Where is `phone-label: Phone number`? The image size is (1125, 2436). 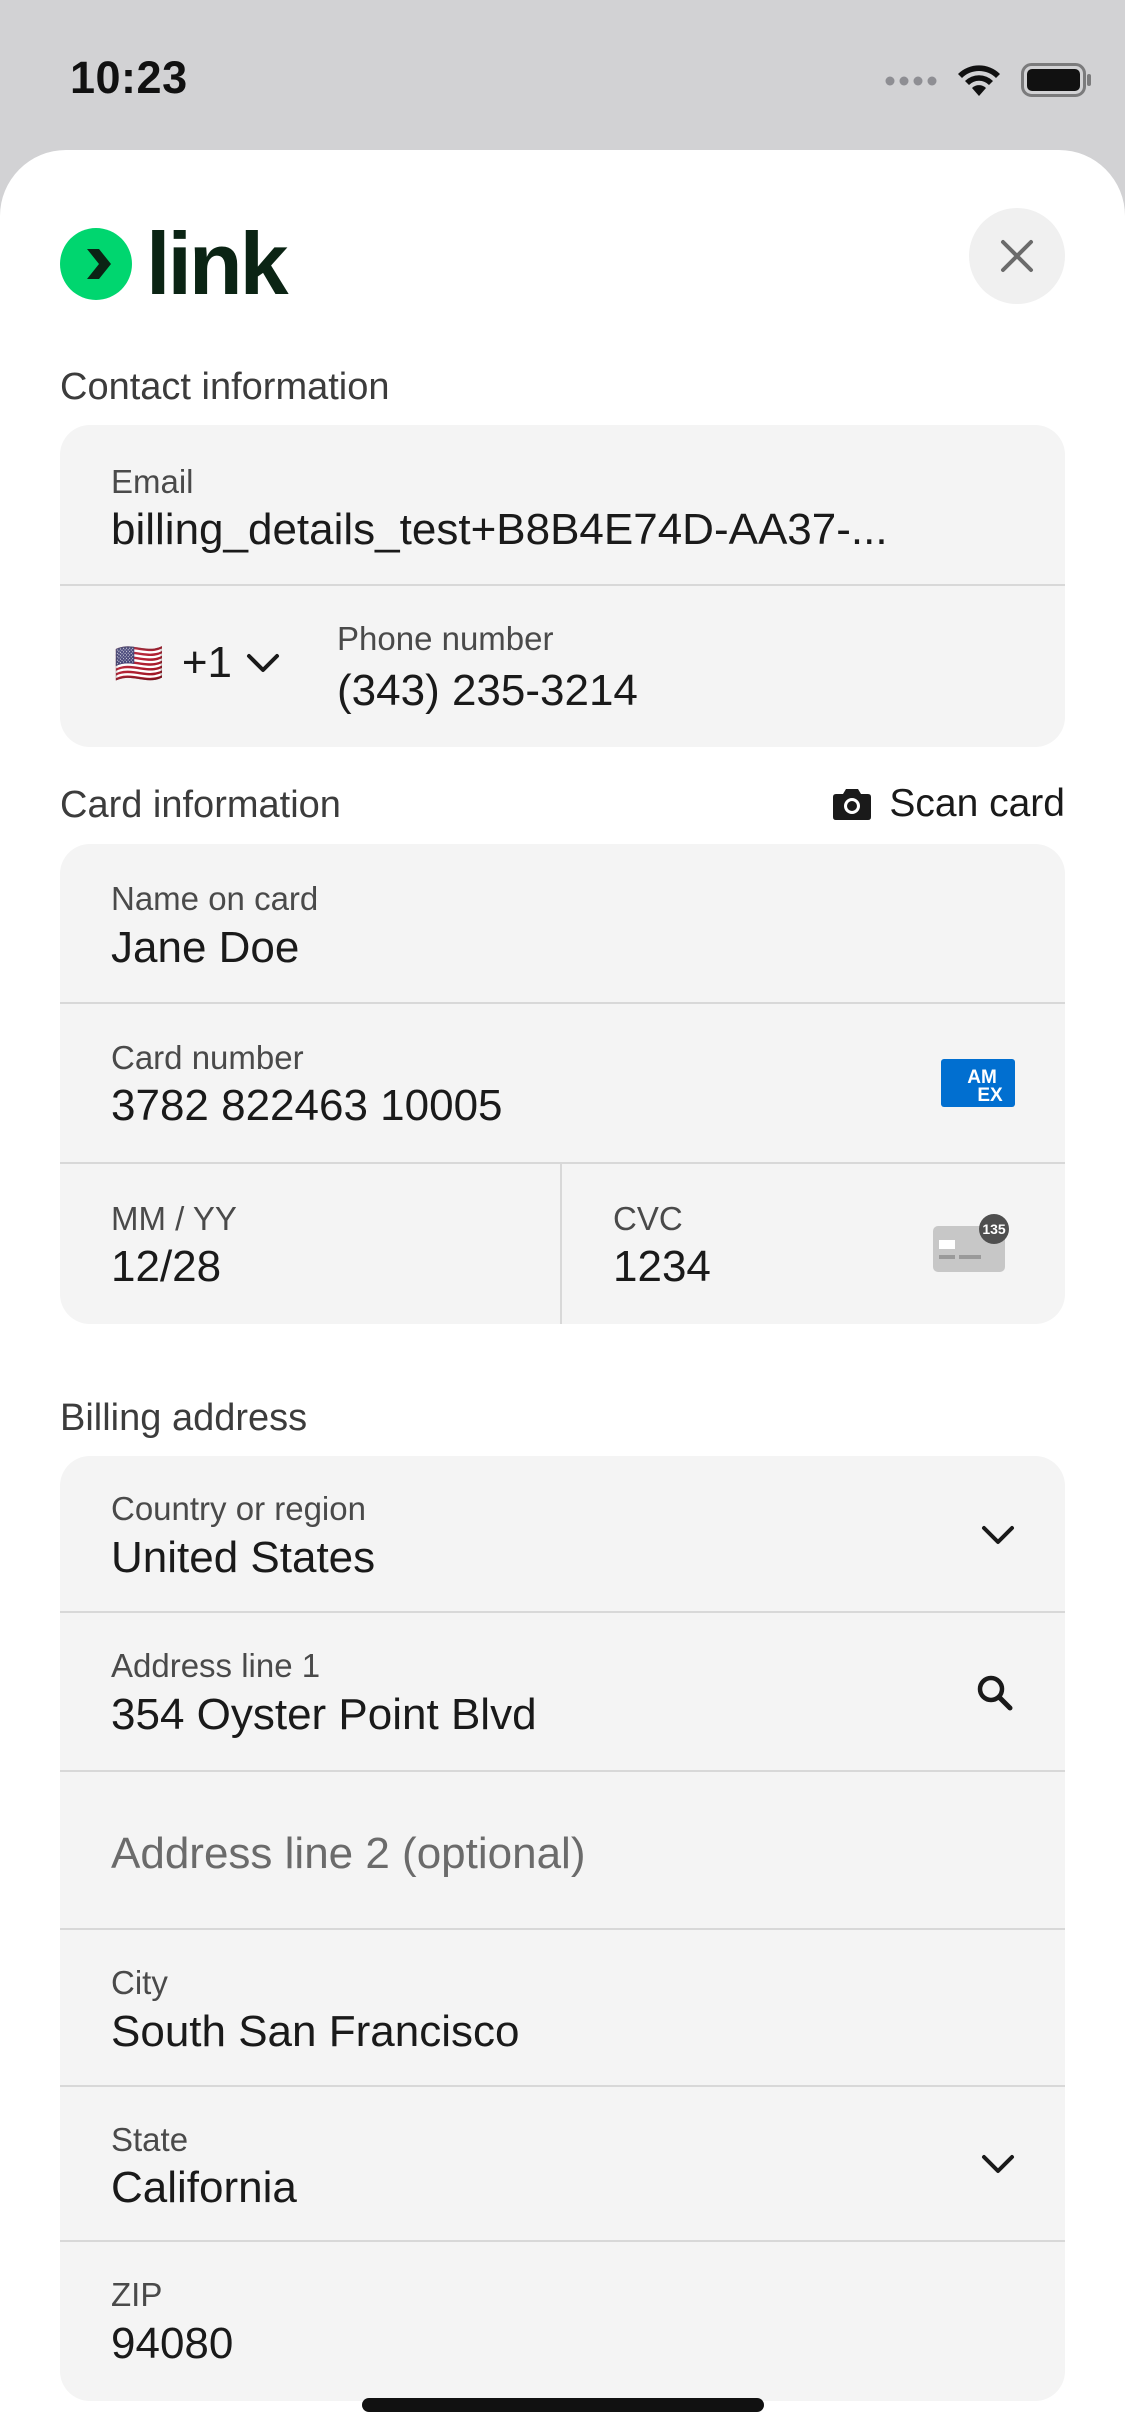 phone-label: Phone number is located at coordinates (445, 638).